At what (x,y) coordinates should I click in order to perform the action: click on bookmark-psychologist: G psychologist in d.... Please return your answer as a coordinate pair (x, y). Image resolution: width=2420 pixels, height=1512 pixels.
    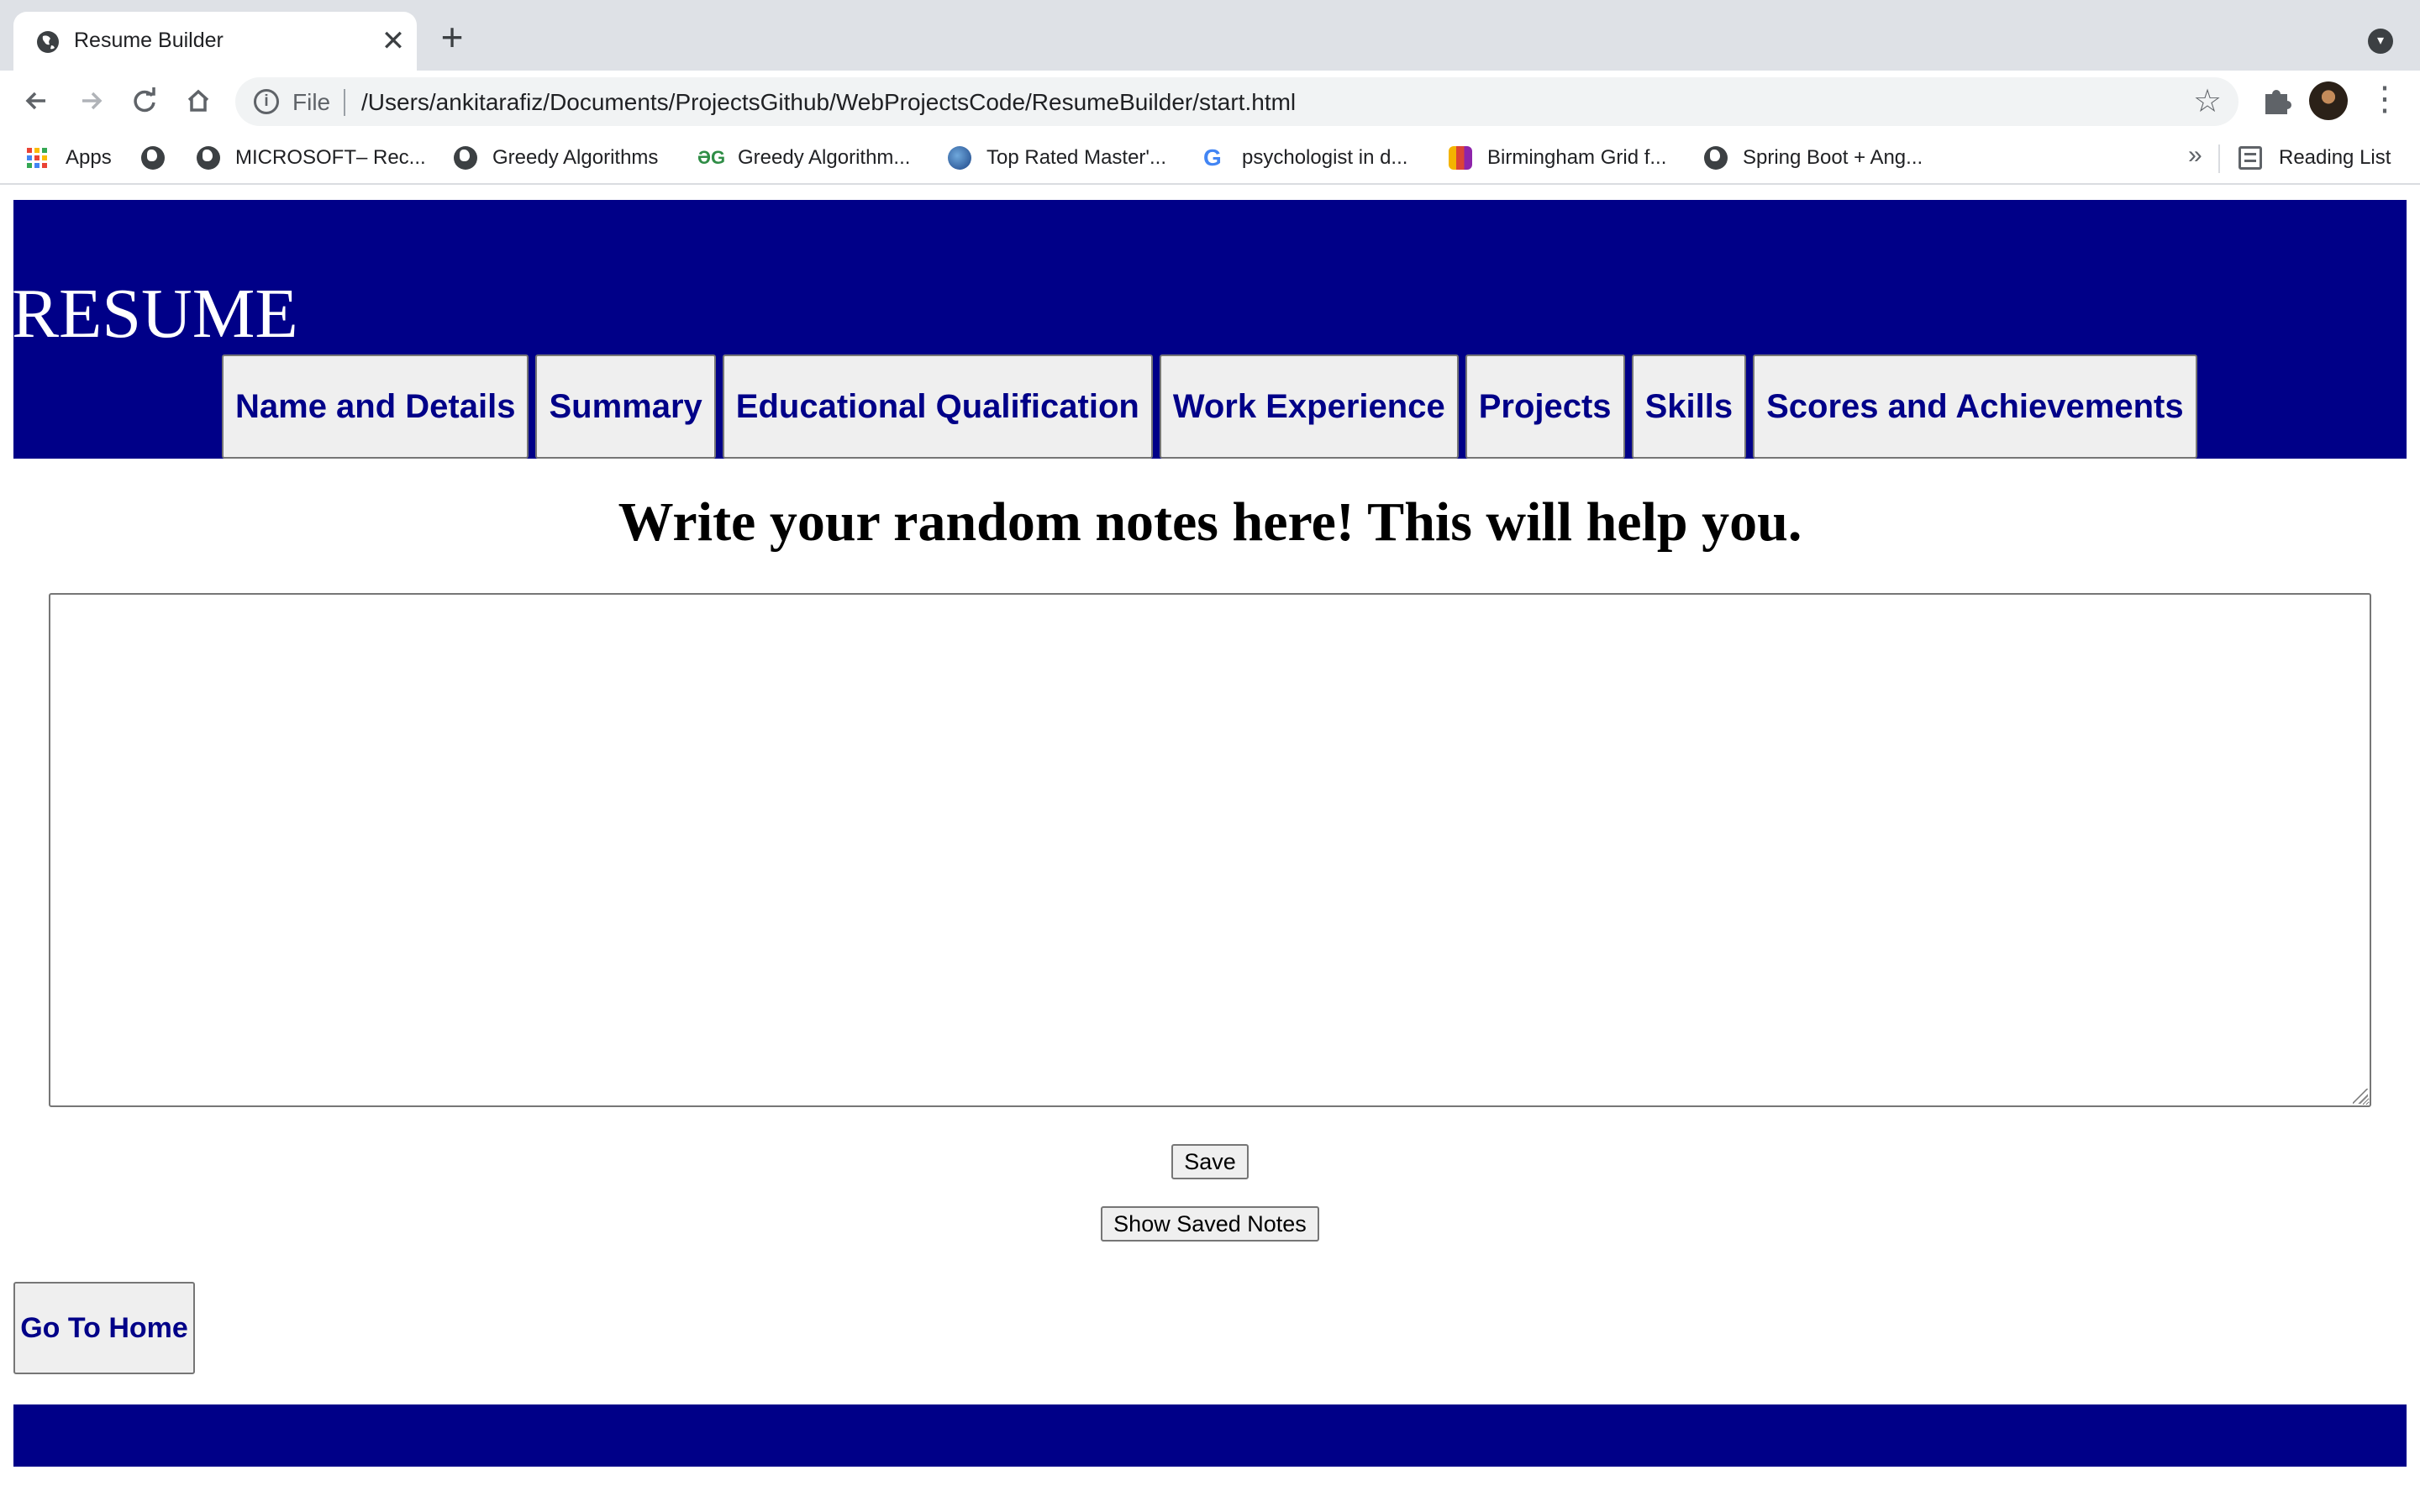
    Looking at the image, I should click on (1305, 158).